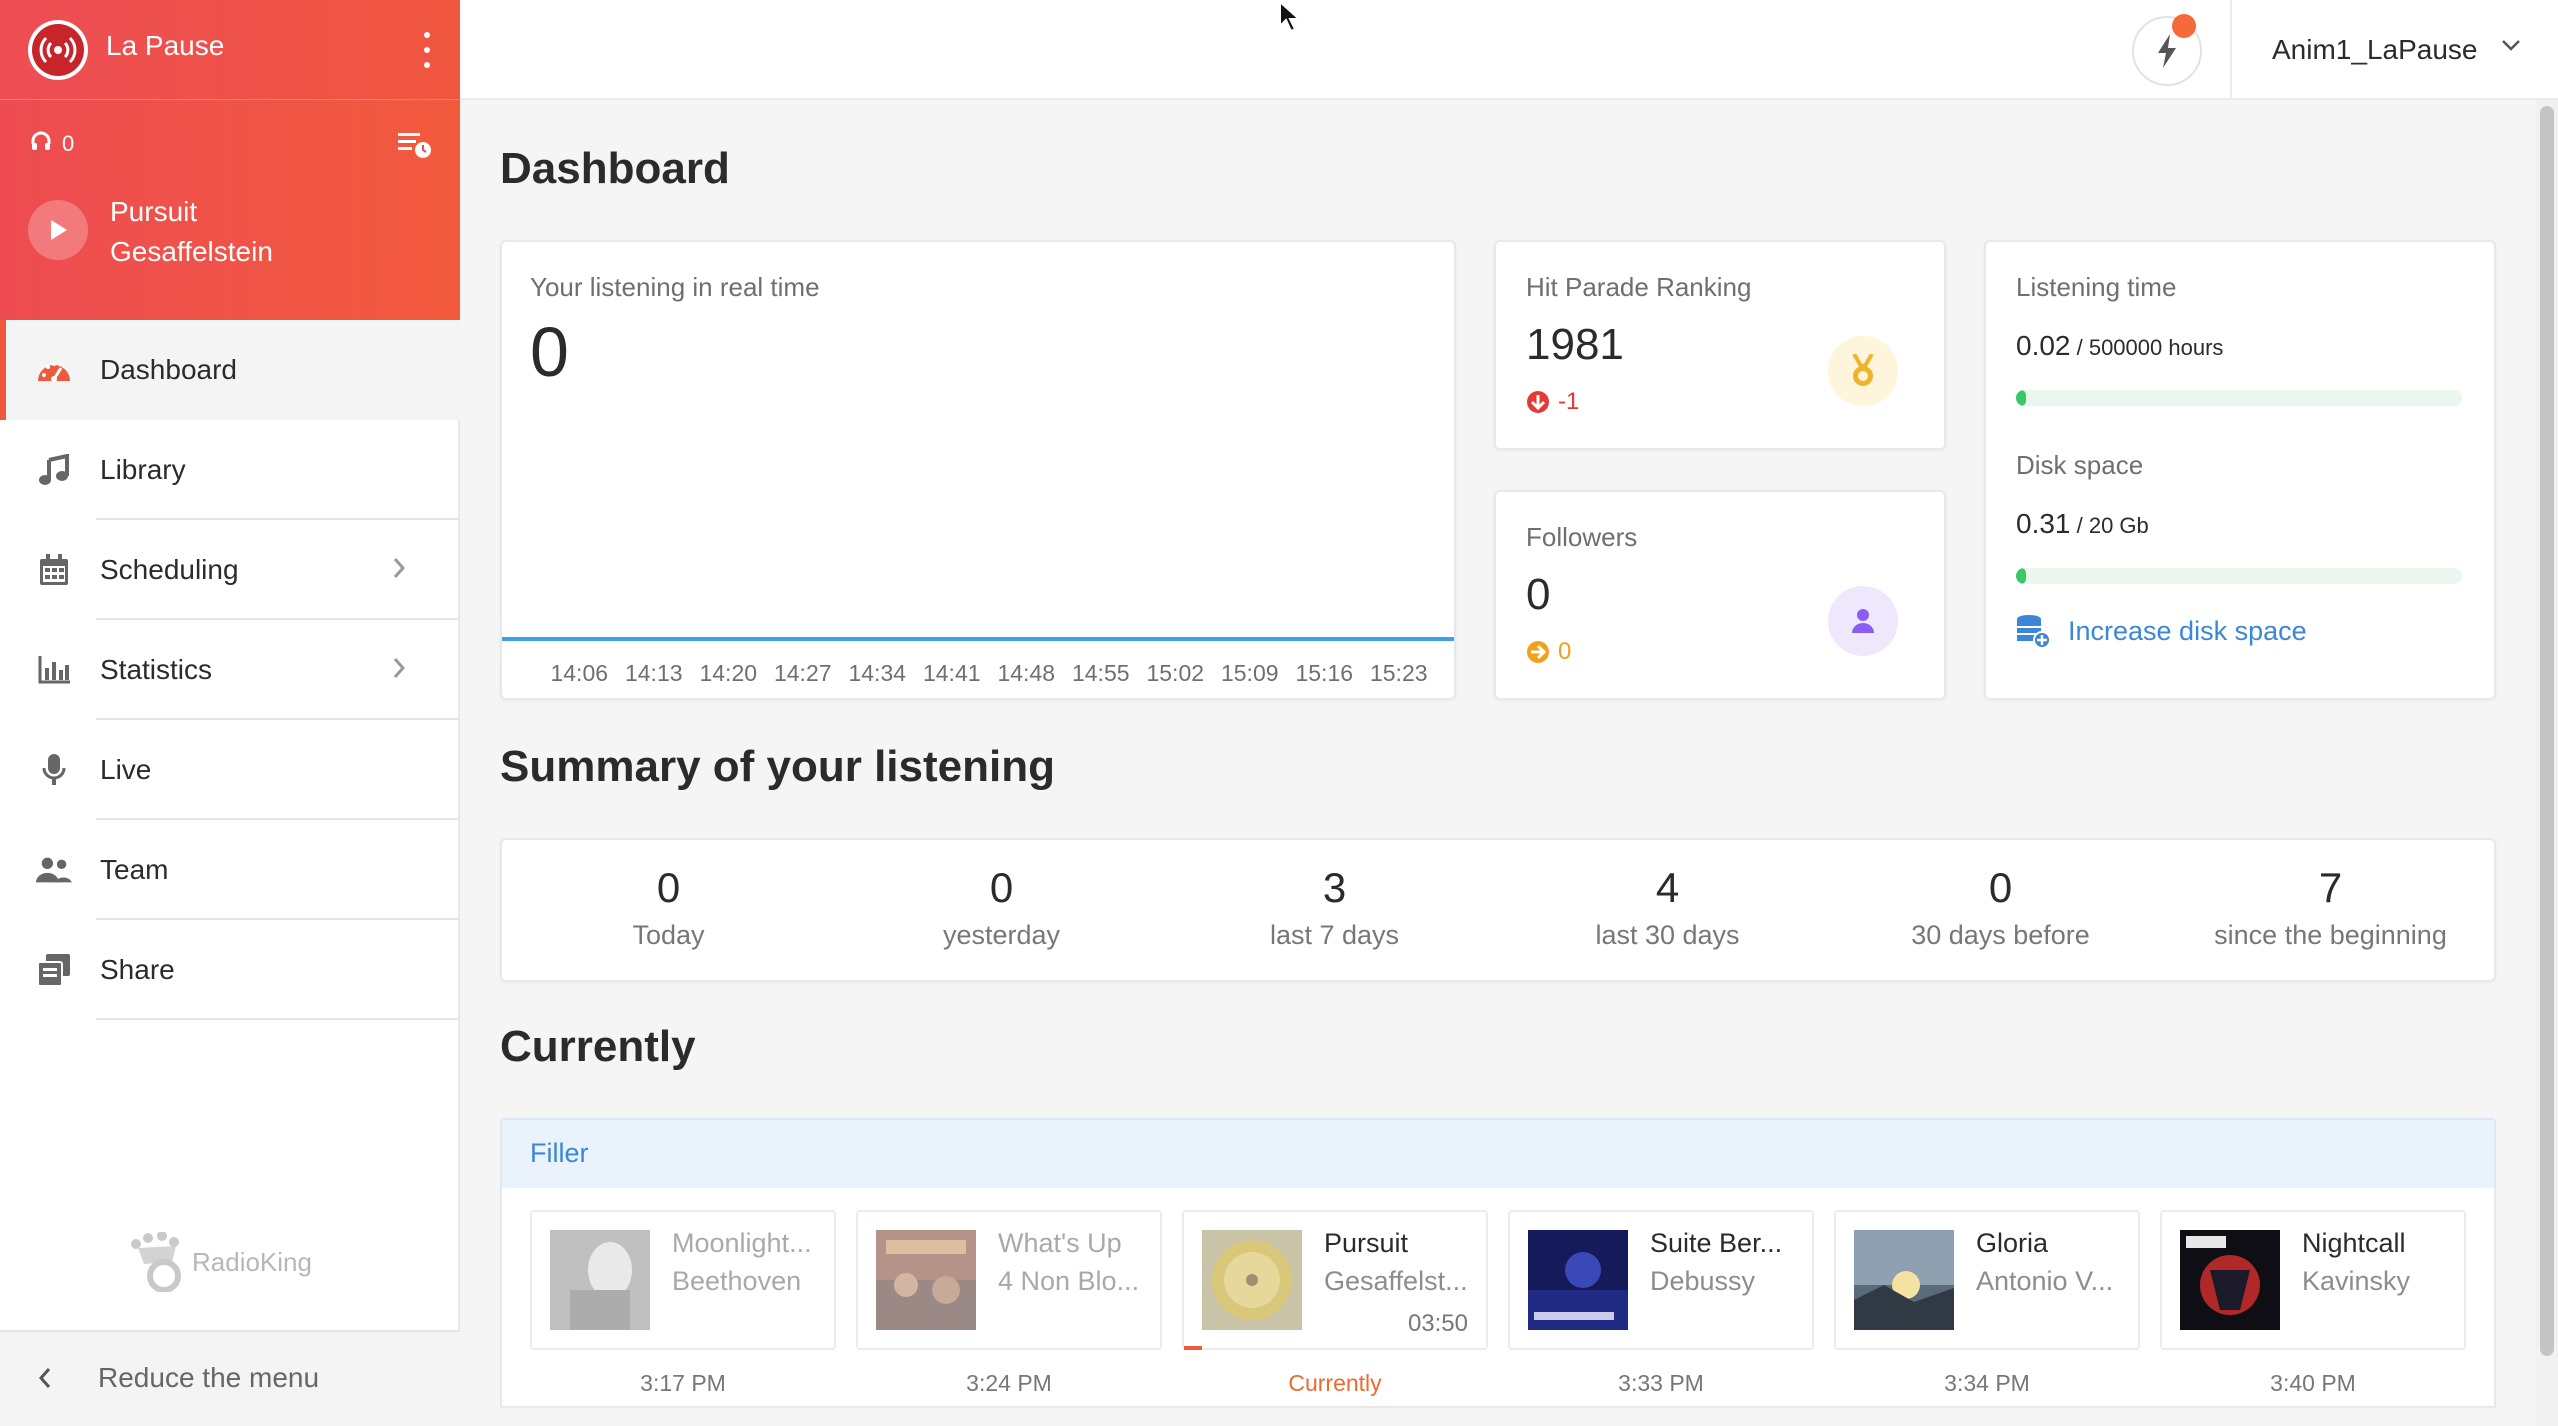 This screenshot has width=2558, height=1426. Describe the element at coordinates (1009, 1383) in the screenshot. I see `track-time: 3:24 PM` at that location.